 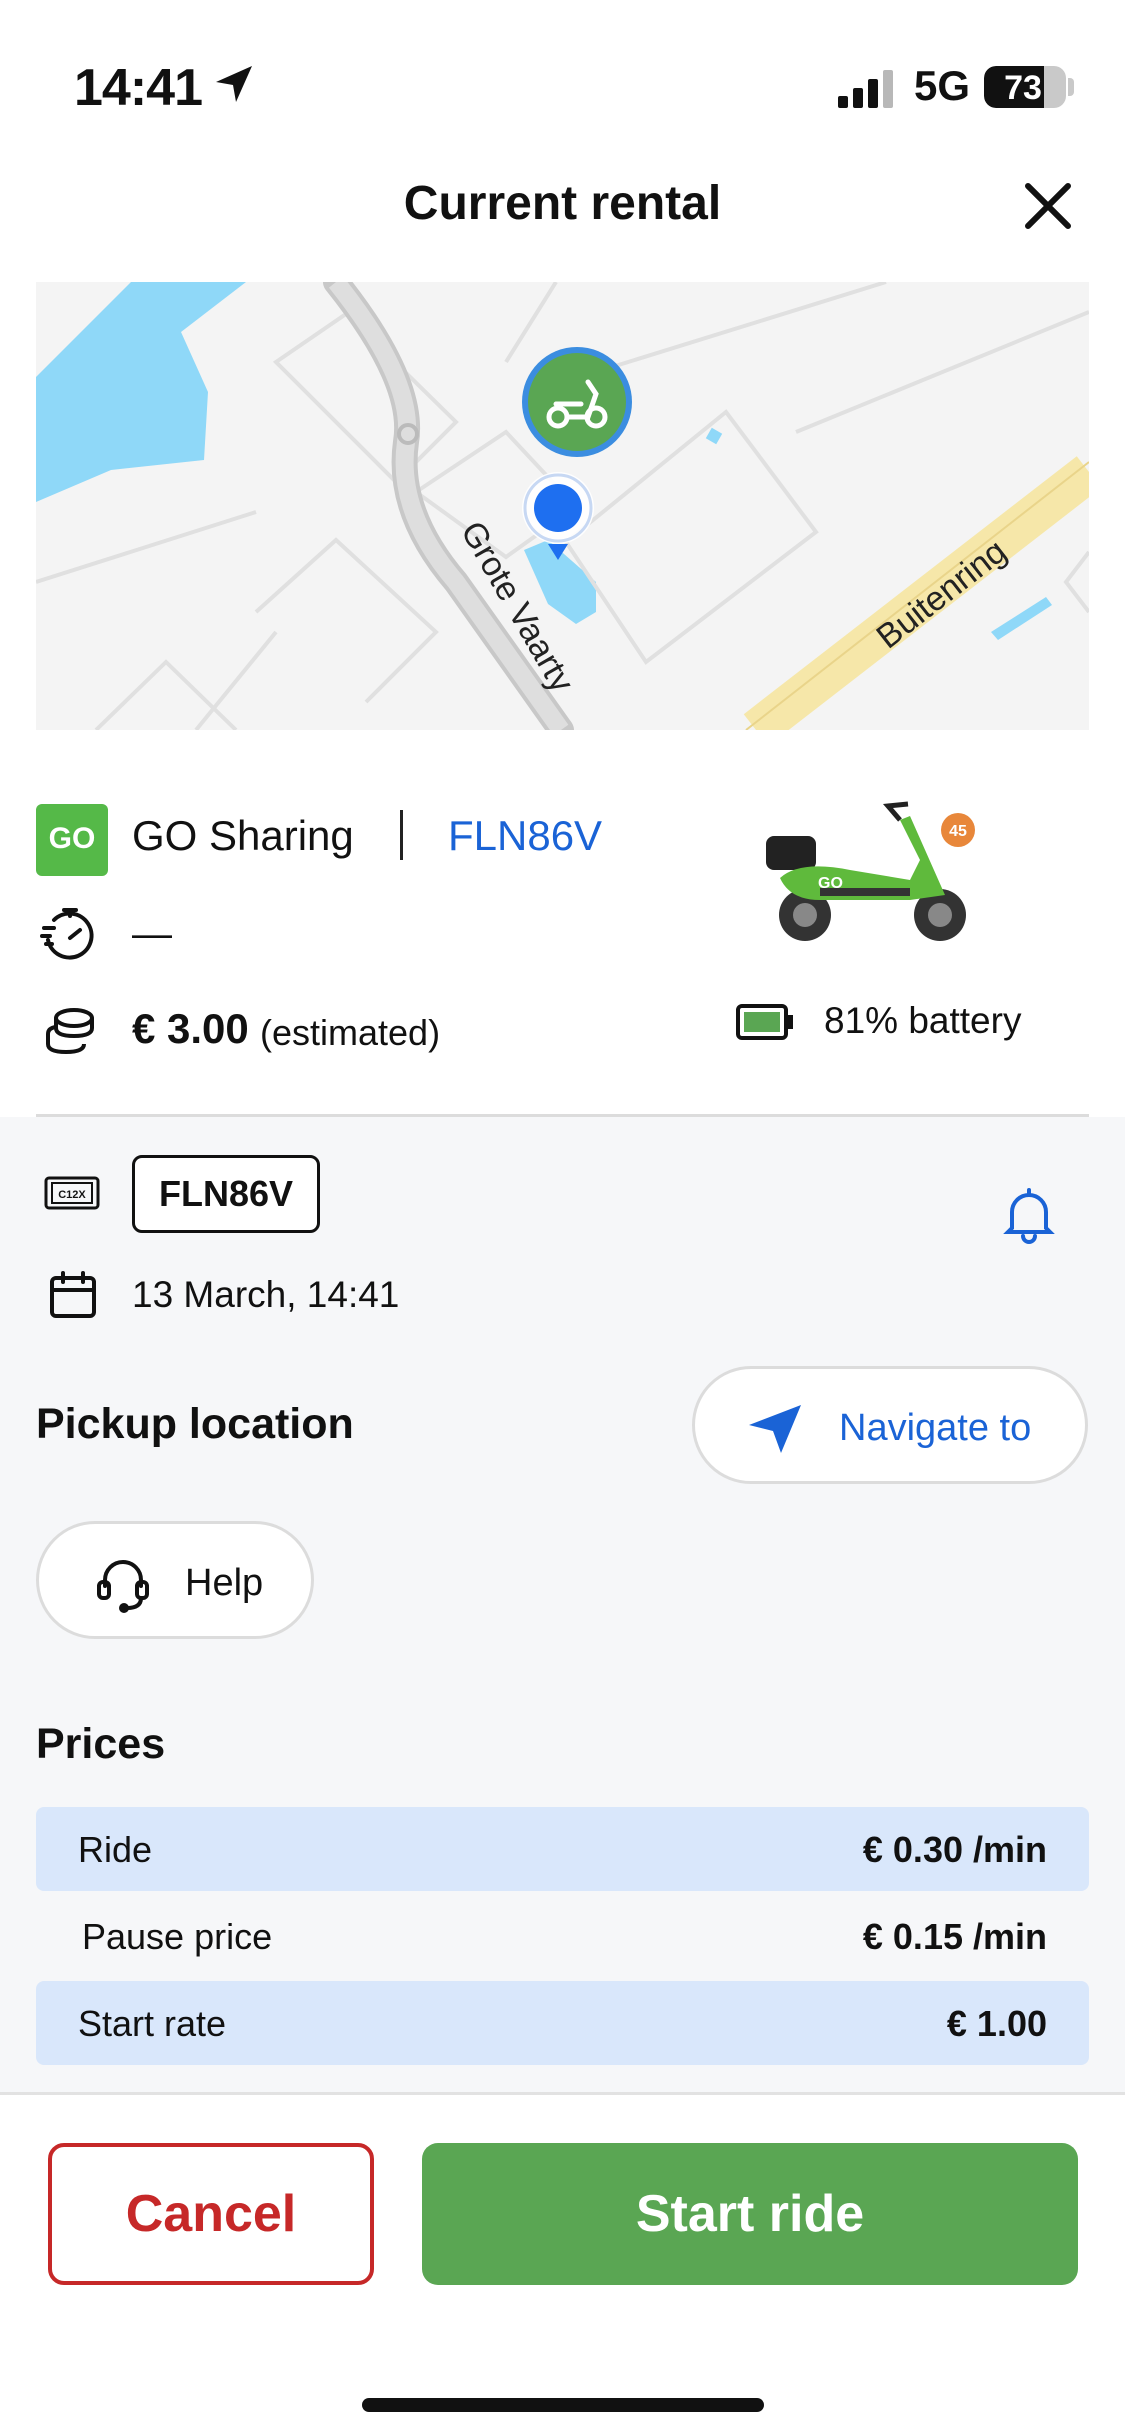 What do you see at coordinates (830, 883) in the screenshot?
I see `svg-text: GO` at bounding box center [830, 883].